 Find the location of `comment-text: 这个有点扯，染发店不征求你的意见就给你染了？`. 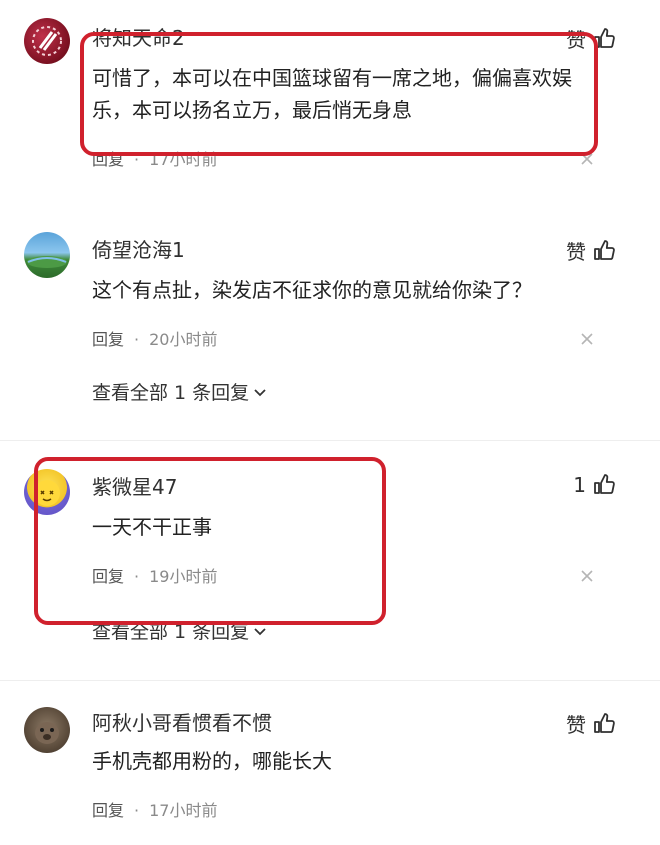

comment-text: 这个有点扯，染发店不征求你的意见就给你染了？ is located at coordinates (312, 290).